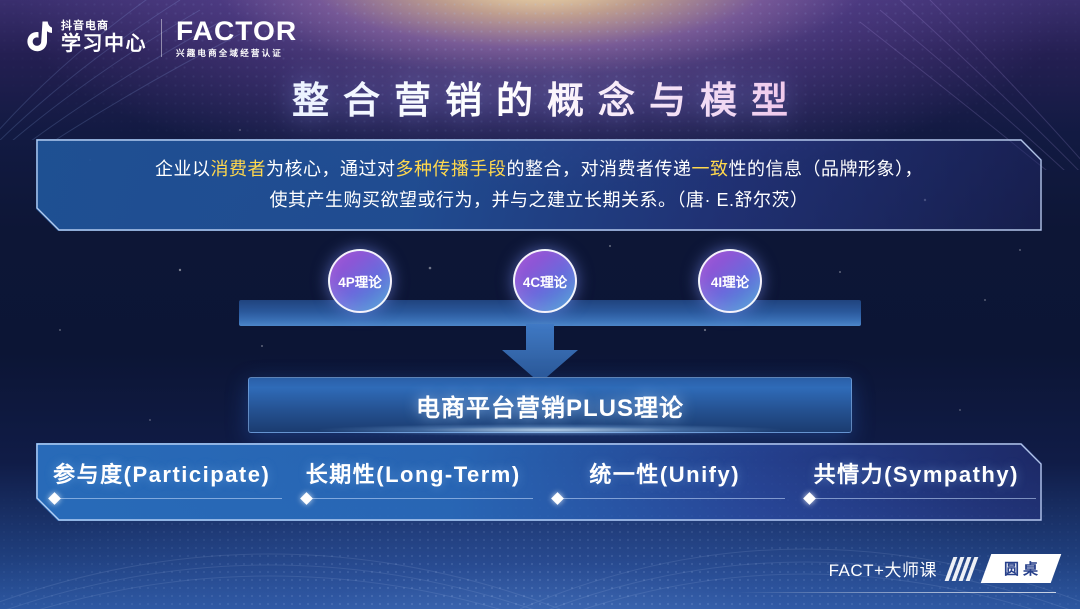 This screenshot has height=609, width=1080. What do you see at coordinates (540, 353) in the screenshot?
I see `down-arrow-icon` at bounding box center [540, 353].